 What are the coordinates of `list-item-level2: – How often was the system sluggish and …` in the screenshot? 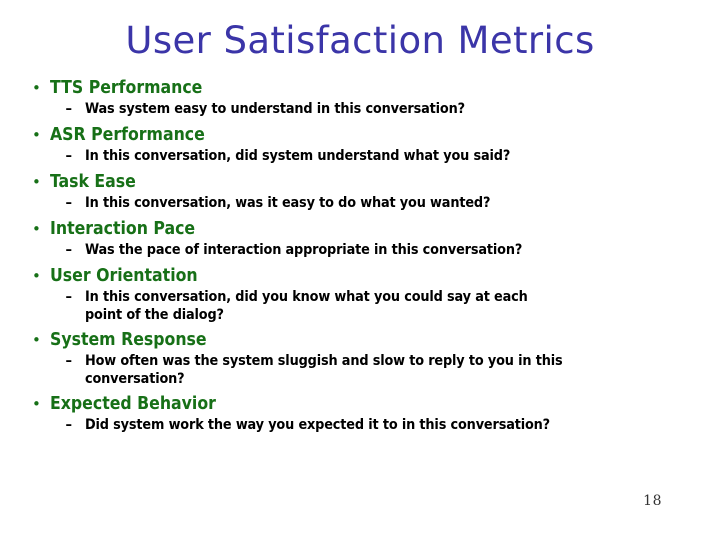 It's located at (362, 370).